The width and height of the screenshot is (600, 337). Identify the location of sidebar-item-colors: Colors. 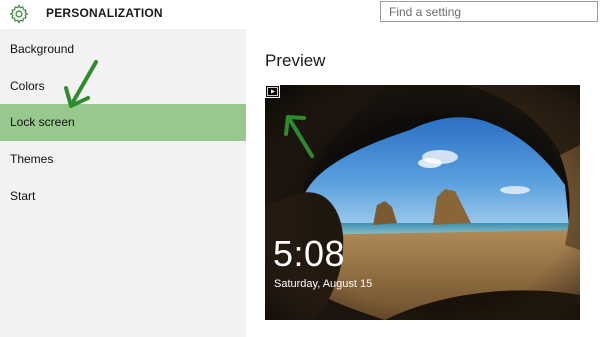
(123, 86).